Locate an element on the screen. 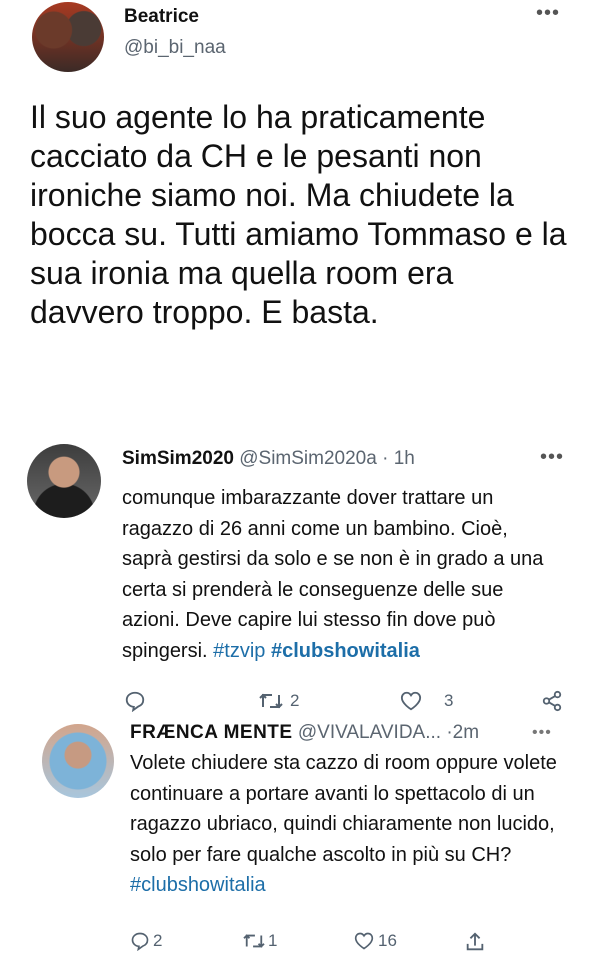 The width and height of the screenshot is (592, 960). reply2-display-name: FRÆNCA MENTE is located at coordinates (211, 732).